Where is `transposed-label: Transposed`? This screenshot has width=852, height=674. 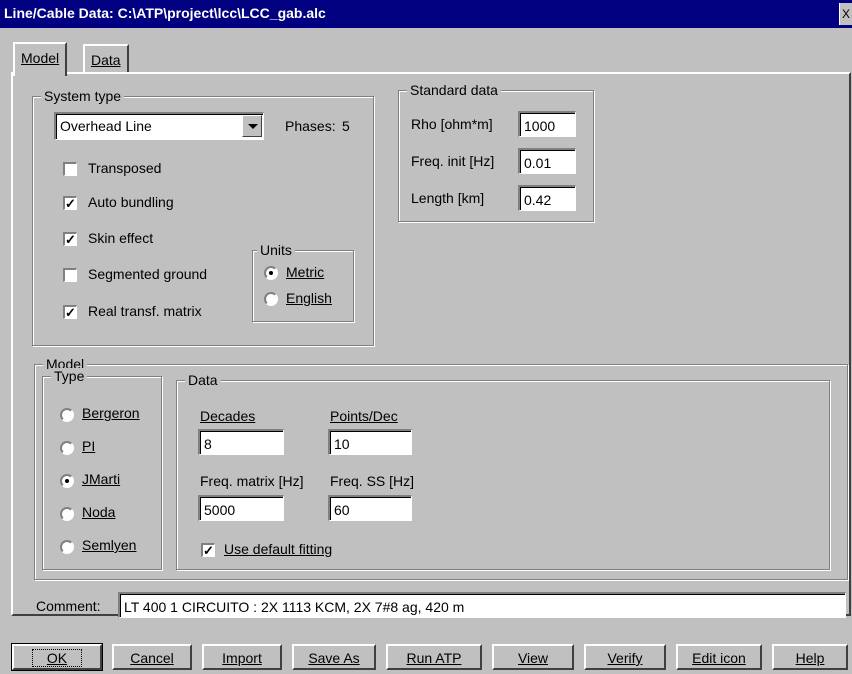
transposed-label: Transposed is located at coordinates (125, 168).